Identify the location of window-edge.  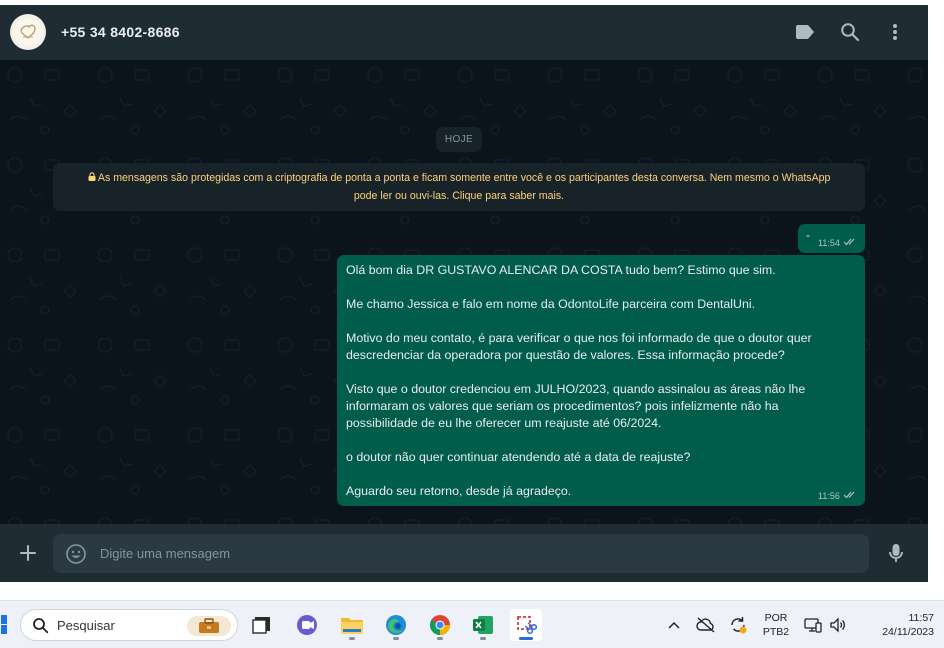
(936, 293).